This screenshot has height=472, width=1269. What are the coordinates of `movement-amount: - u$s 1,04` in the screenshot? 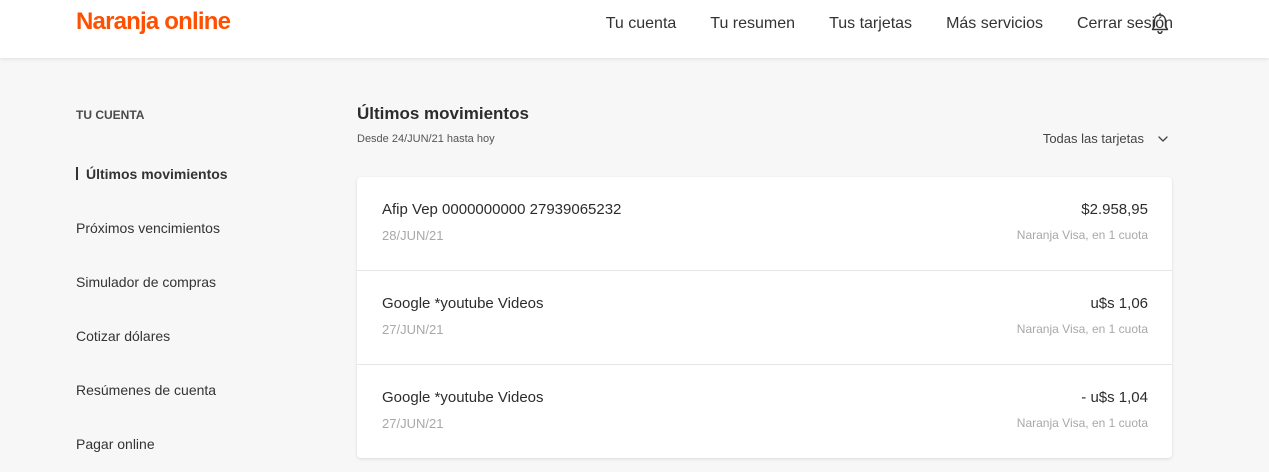 It's located at (1114, 397).